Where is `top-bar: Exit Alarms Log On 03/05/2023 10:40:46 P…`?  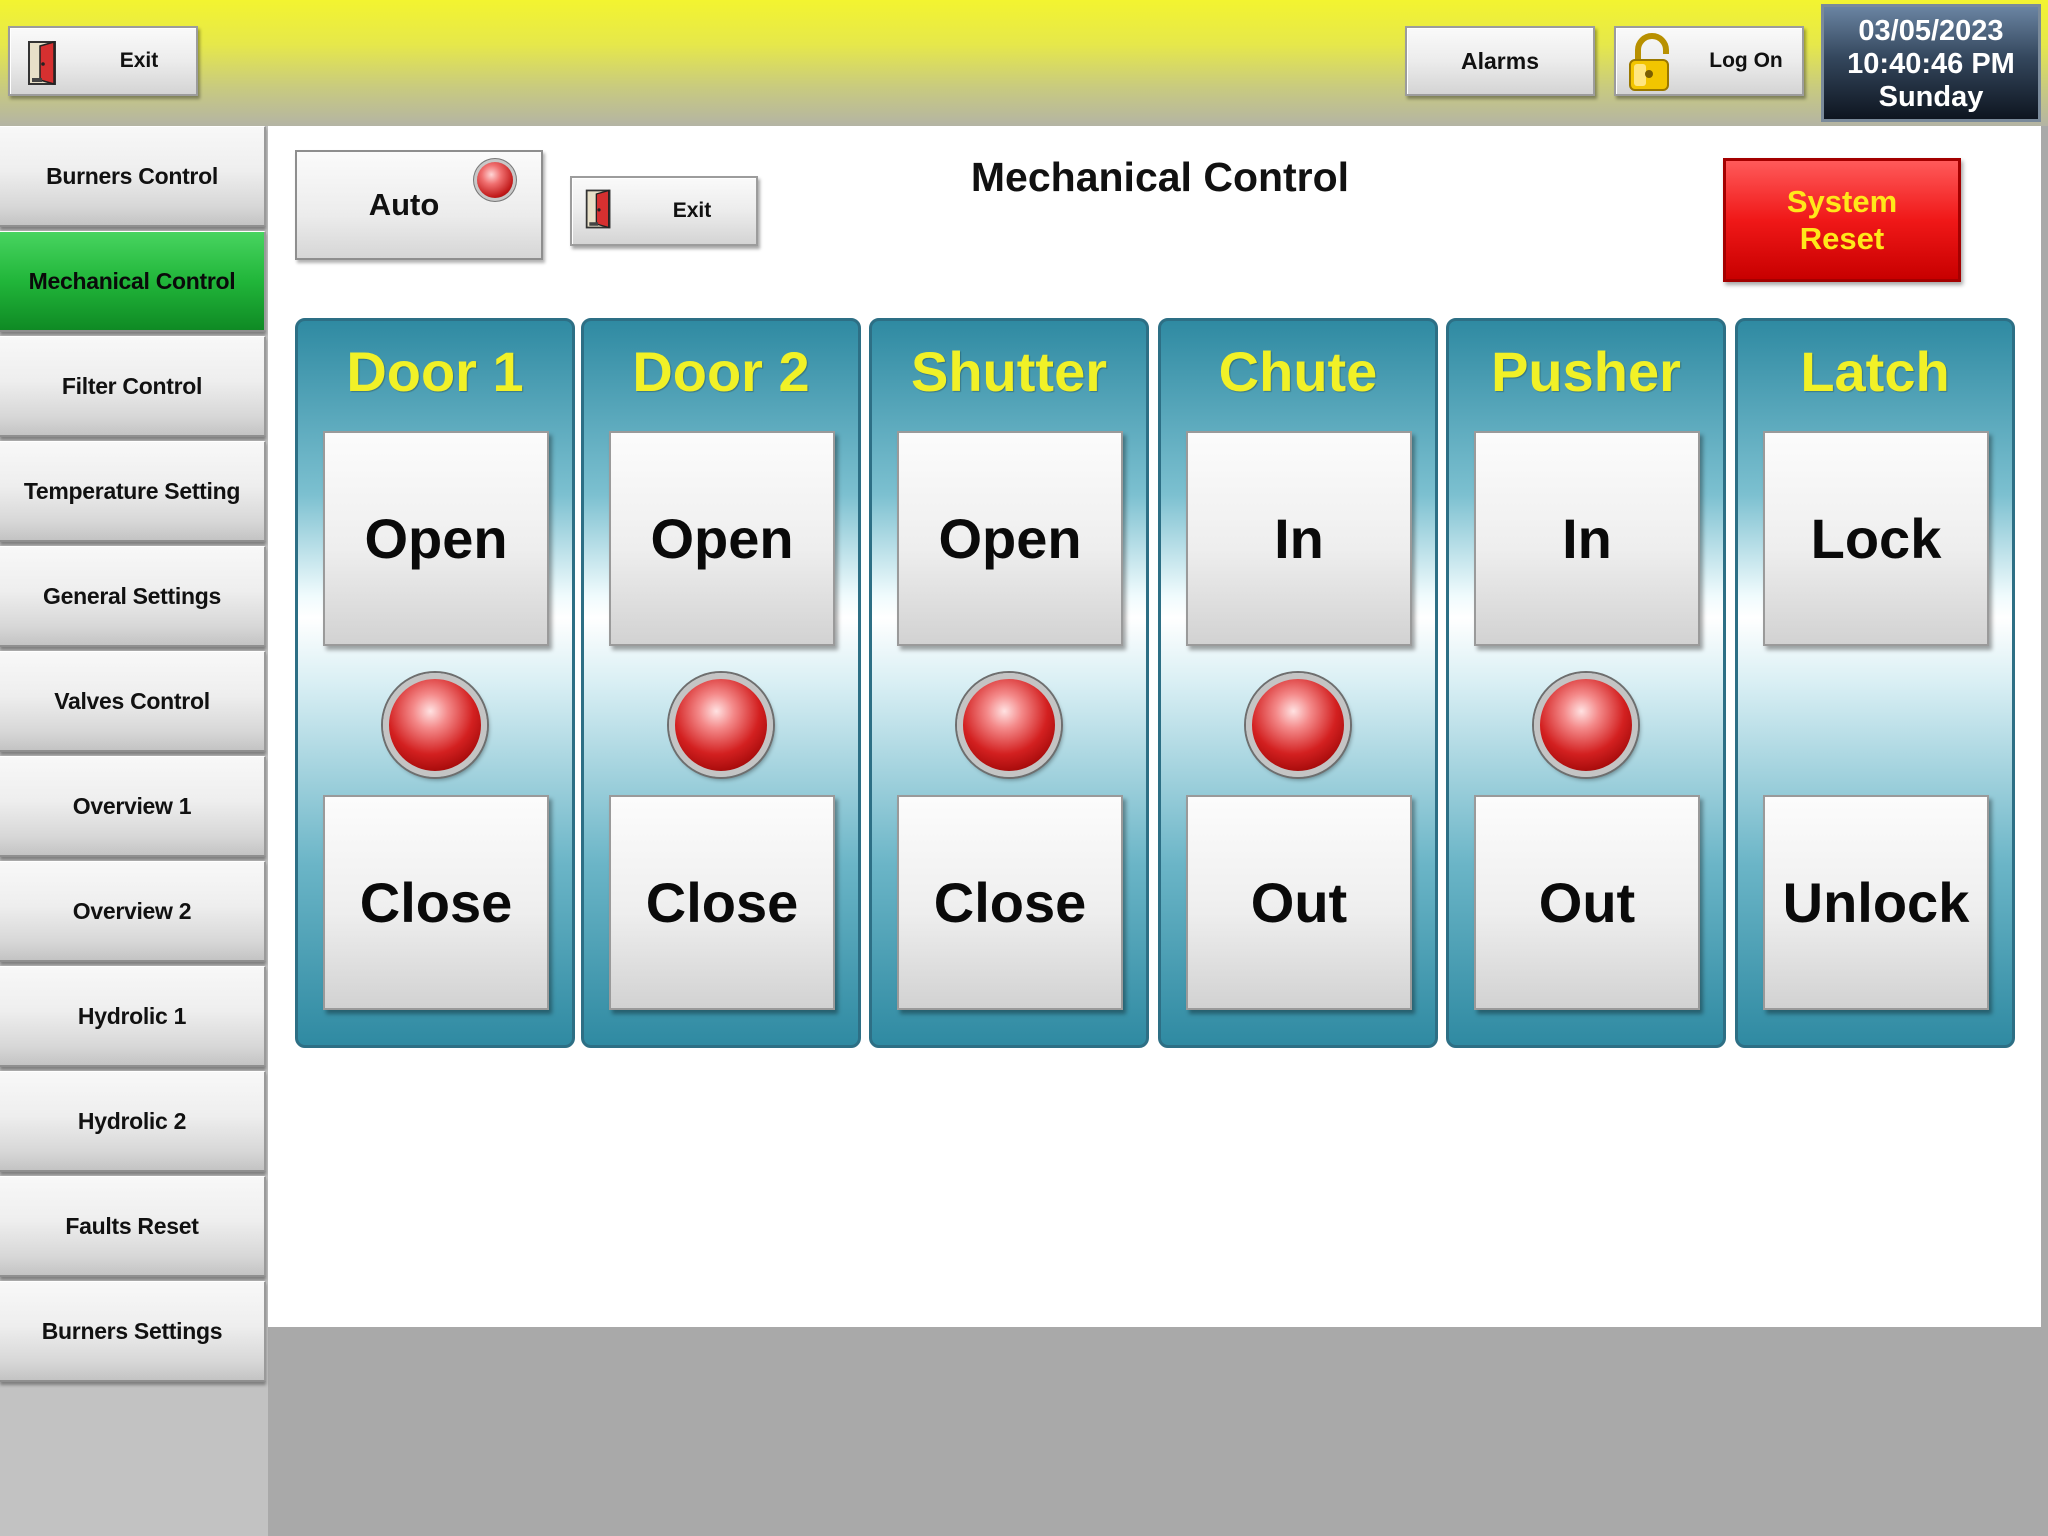
top-bar: Exit Alarms Log On 03/05/2023 10:40:46 P… is located at coordinates (1024, 63).